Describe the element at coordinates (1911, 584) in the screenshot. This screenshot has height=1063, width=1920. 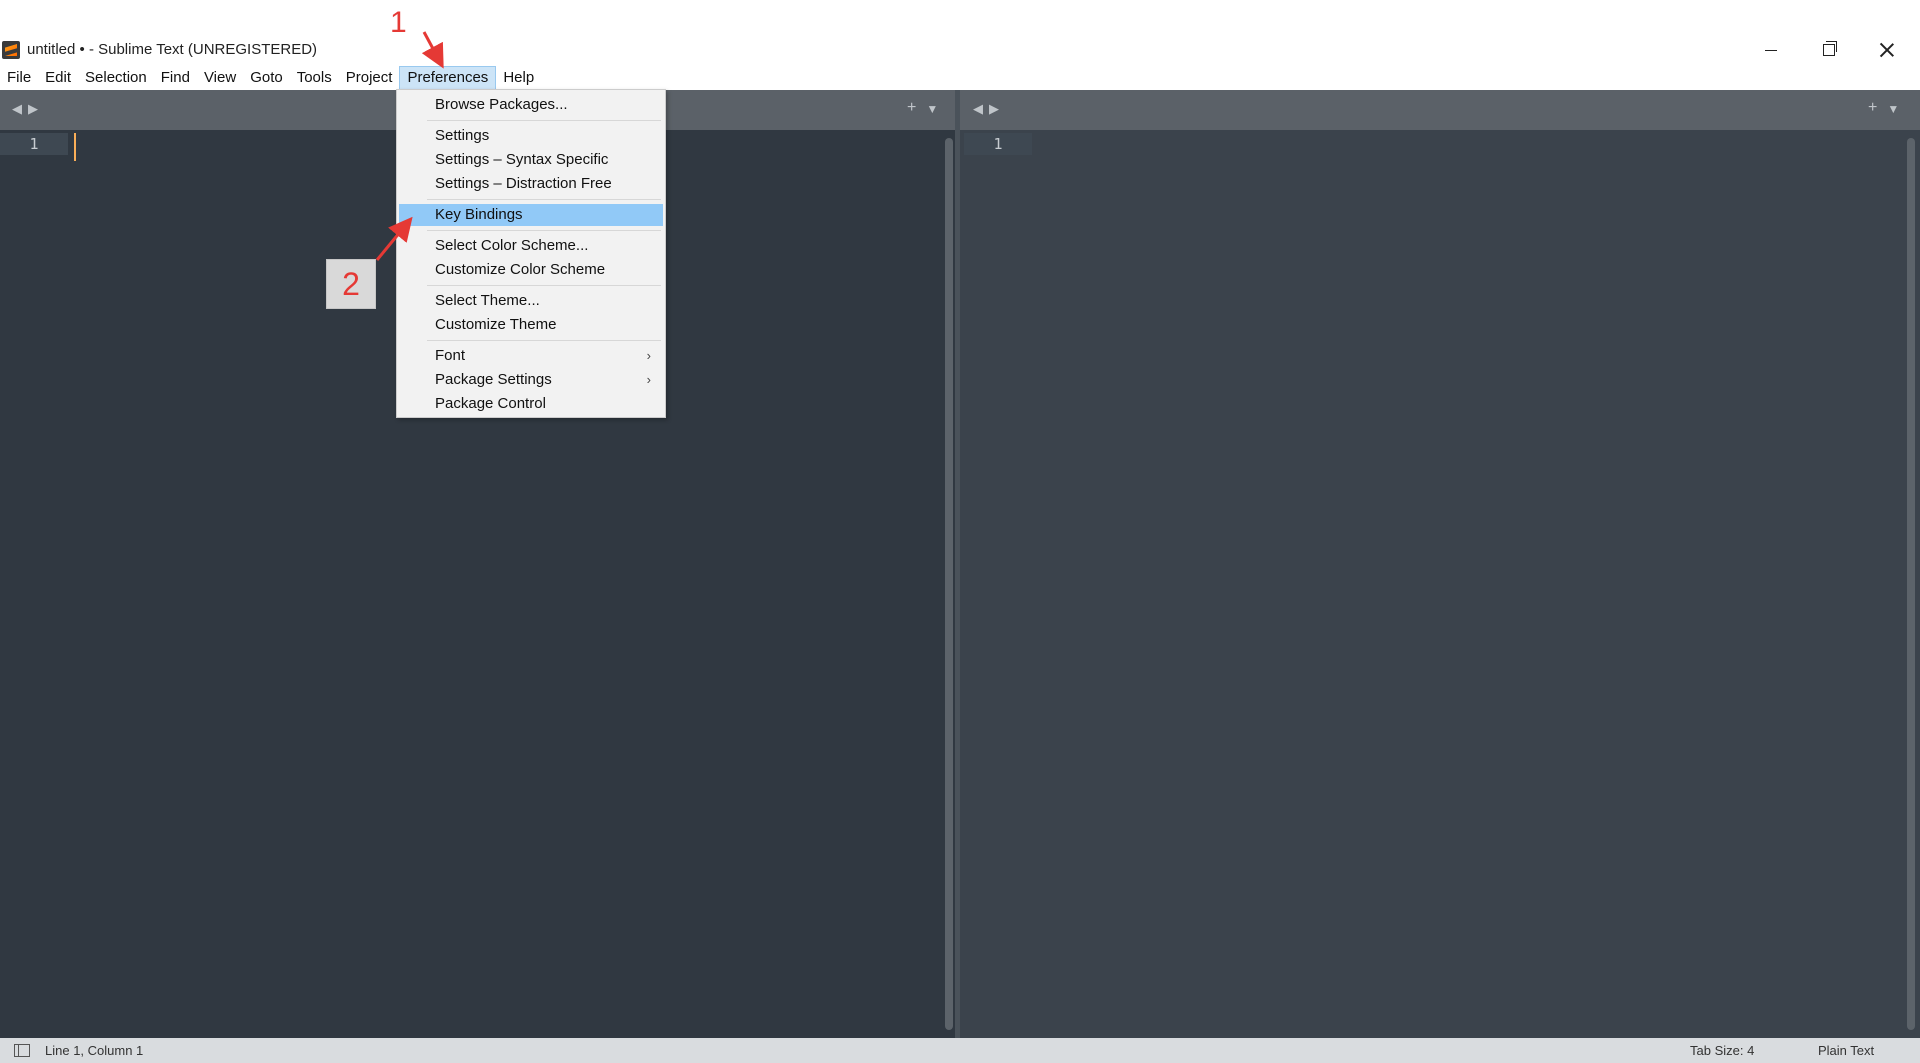
I see `scrollbar-right` at that location.